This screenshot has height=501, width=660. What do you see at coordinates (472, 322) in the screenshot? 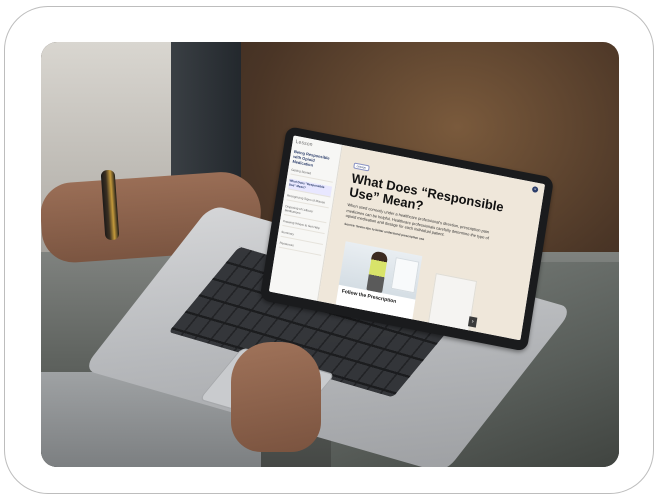
I see `chevron-right-icon: ›` at bounding box center [472, 322].